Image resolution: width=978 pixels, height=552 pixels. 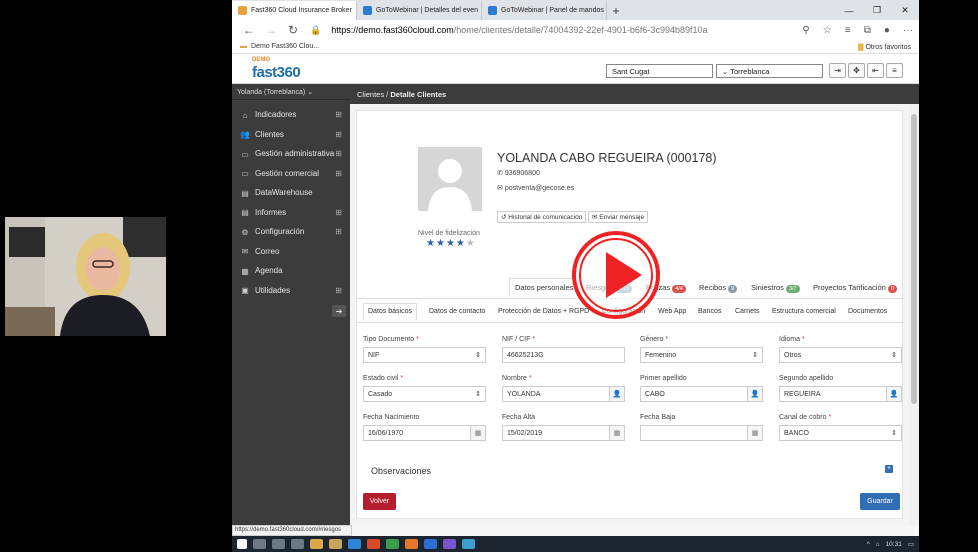 What do you see at coordinates (848, 30) in the screenshot?
I see `favorites-icon: ≡` at bounding box center [848, 30].